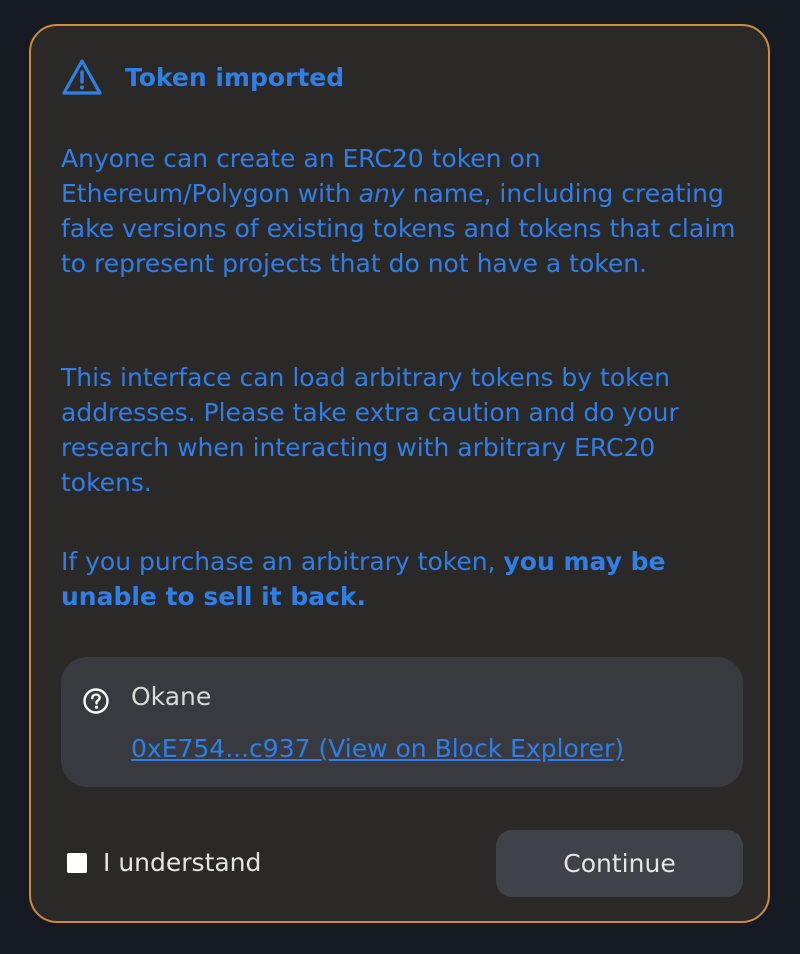 This screenshot has height=954, width=800. What do you see at coordinates (282, 561) in the screenshot?
I see `paragraph3-text: If you purchase an arbitrary token,` at bounding box center [282, 561].